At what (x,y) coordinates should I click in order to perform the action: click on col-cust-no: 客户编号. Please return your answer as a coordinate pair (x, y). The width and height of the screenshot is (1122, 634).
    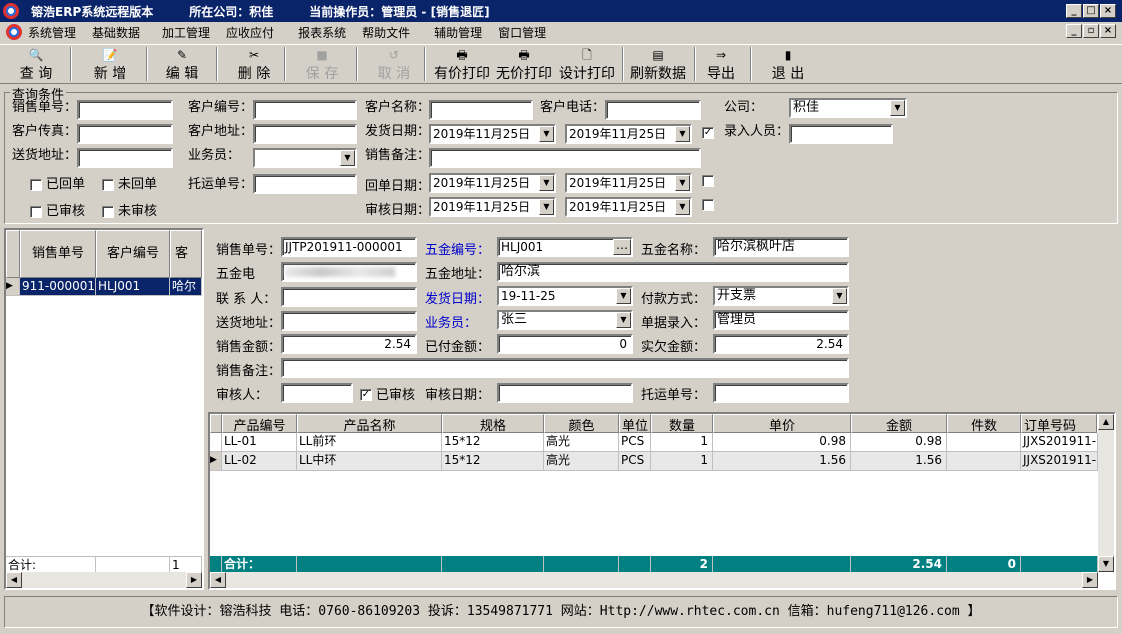
    Looking at the image, I should click on (133, 254).